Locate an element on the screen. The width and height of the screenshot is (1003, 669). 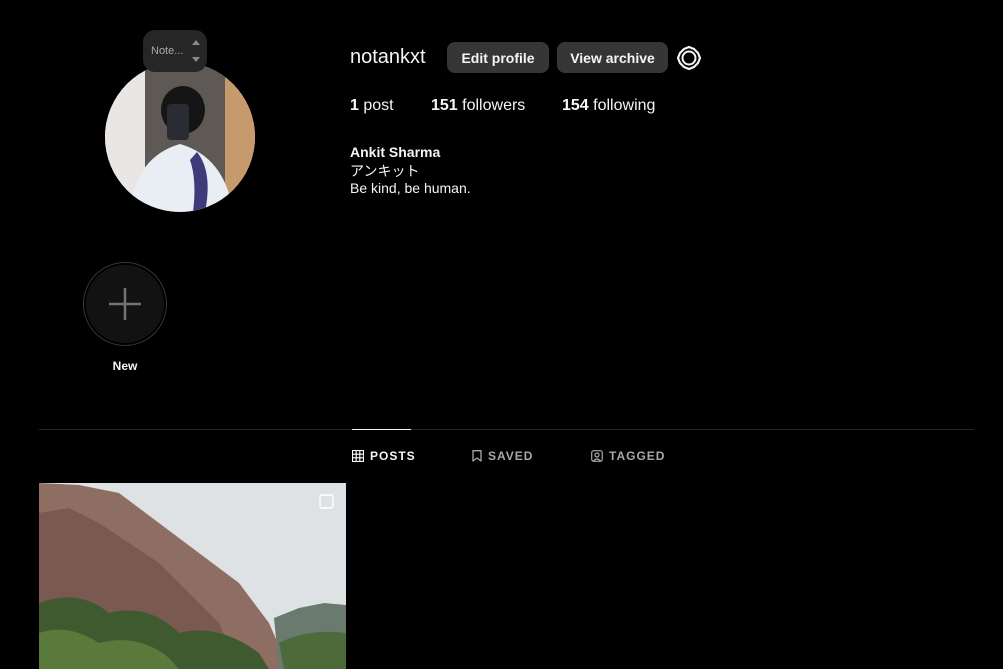
post-image is located at coordinates (192, 576).